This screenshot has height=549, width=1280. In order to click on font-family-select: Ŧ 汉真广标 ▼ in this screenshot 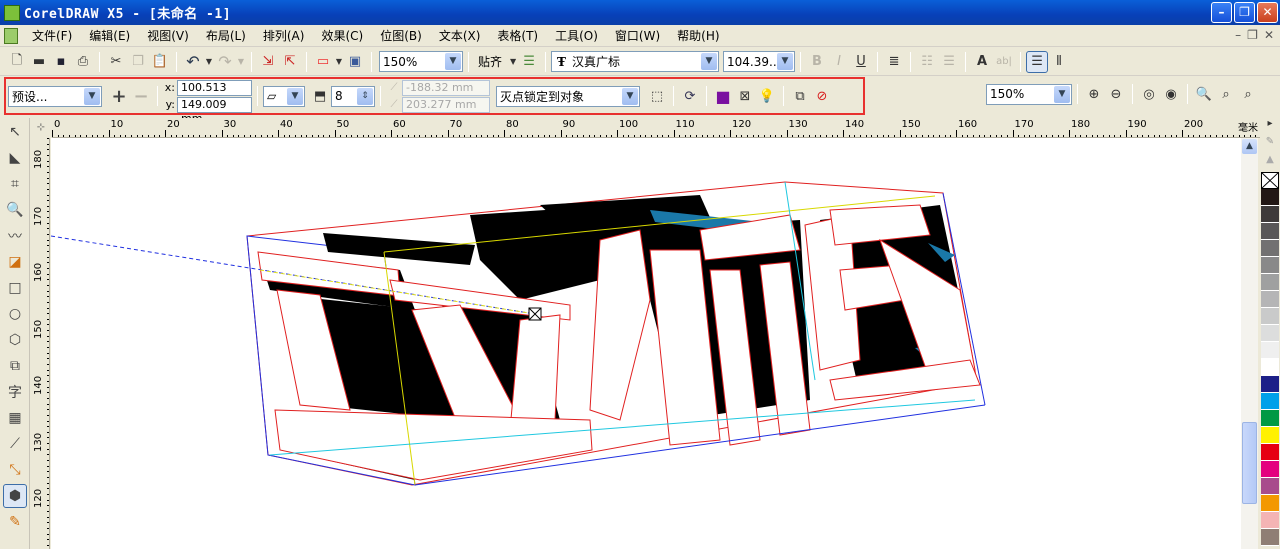, I will do `click(635, 61)`.